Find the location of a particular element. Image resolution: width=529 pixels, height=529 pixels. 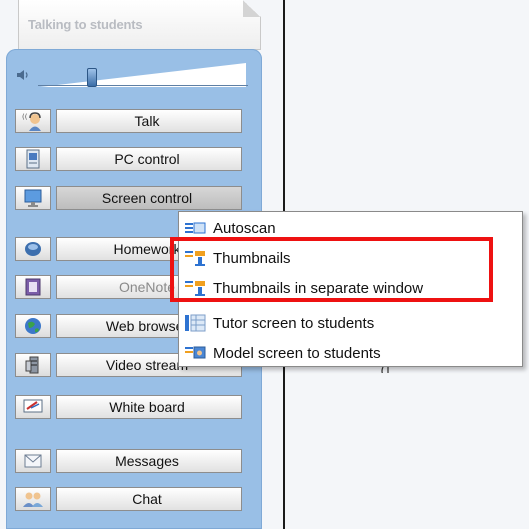

screen-control-button: Screen control is located at coordinates (149, 198).